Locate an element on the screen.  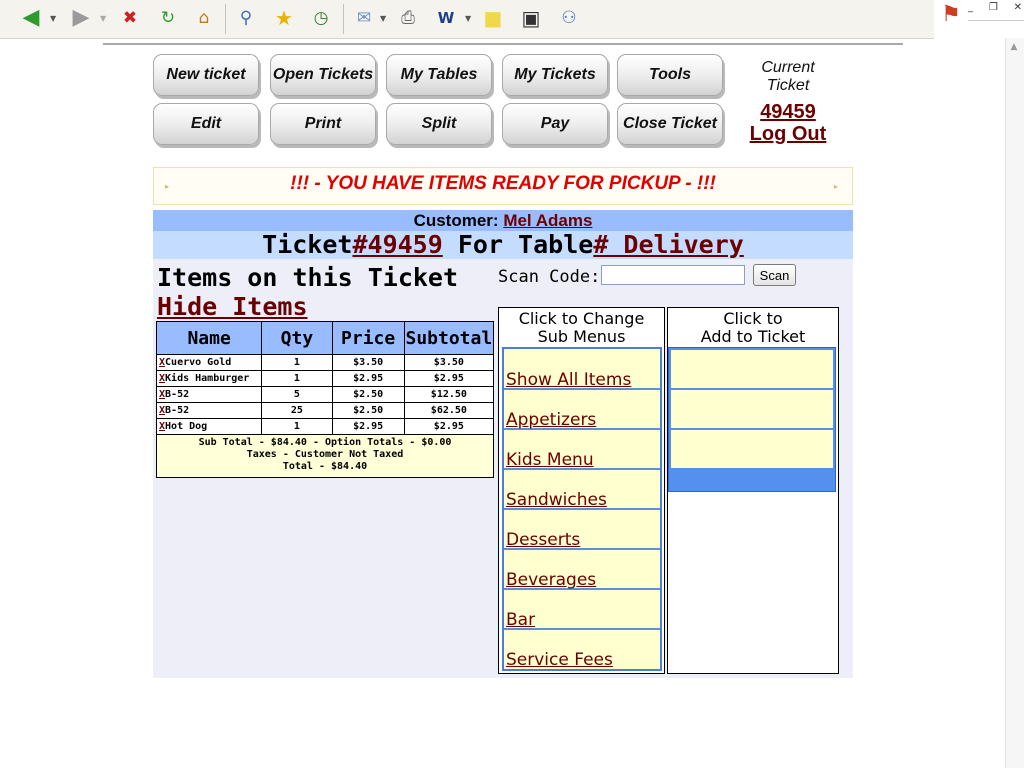
home-icon: ⌂ is located at coordinates (204, 18).